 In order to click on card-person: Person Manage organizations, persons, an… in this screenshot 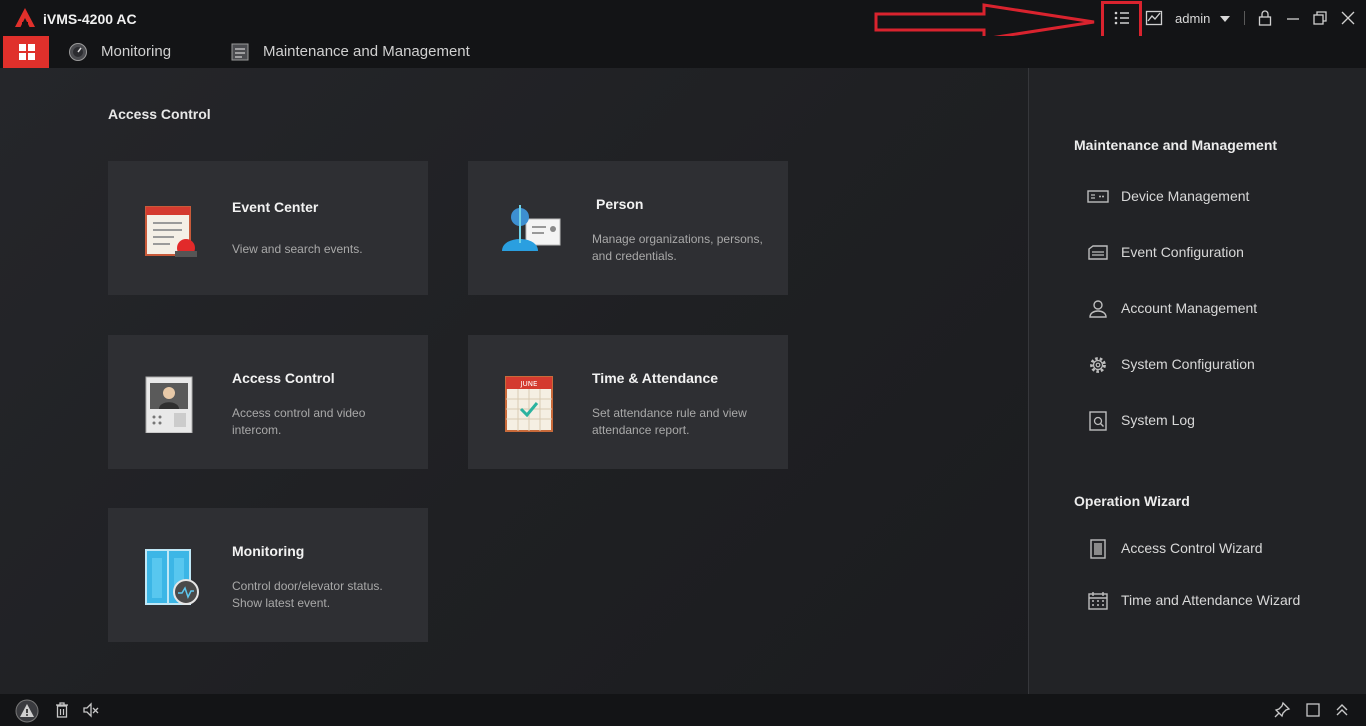, I will do `click(628, 228)`.